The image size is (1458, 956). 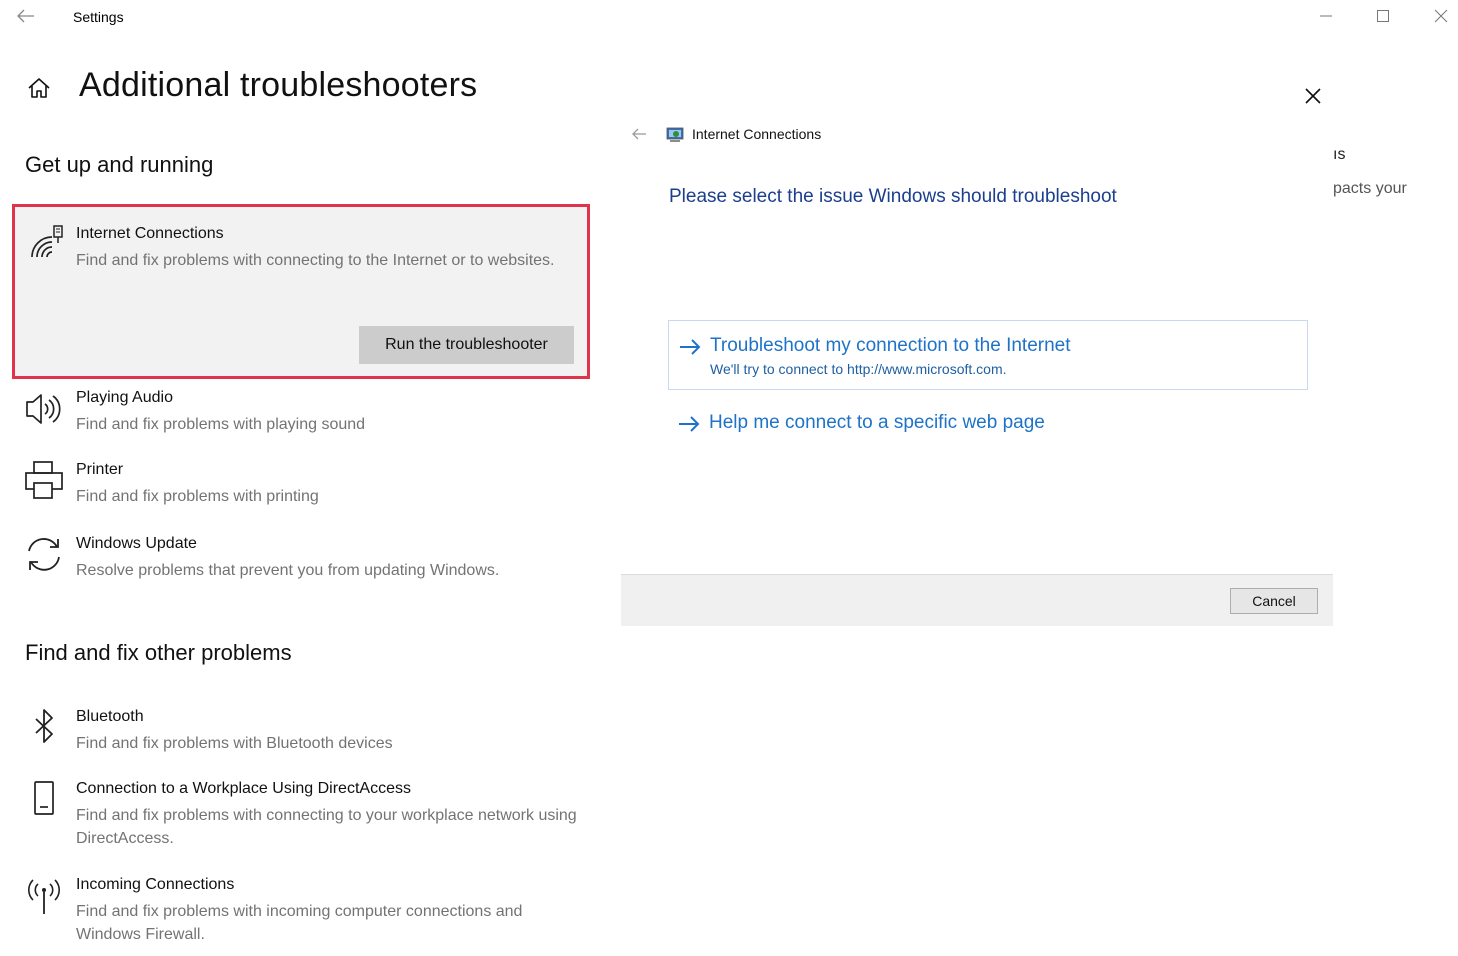 What do you see at coordinates (155, 884) in the screenshot?
I see `item-name: Incoming Connections` at bounding box center [155, 884].